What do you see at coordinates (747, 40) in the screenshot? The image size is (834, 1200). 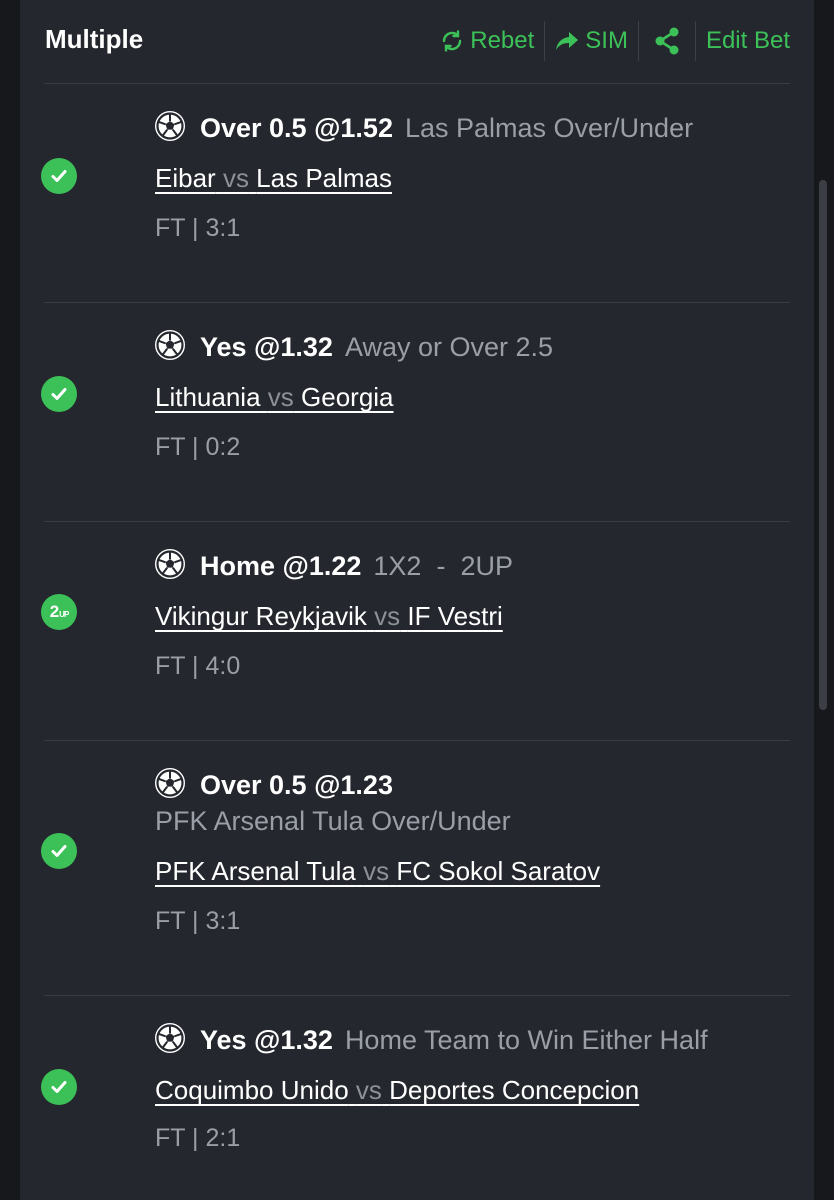 I see `edit-bet-label: Edit Bet` at bounding box center [747, 40].